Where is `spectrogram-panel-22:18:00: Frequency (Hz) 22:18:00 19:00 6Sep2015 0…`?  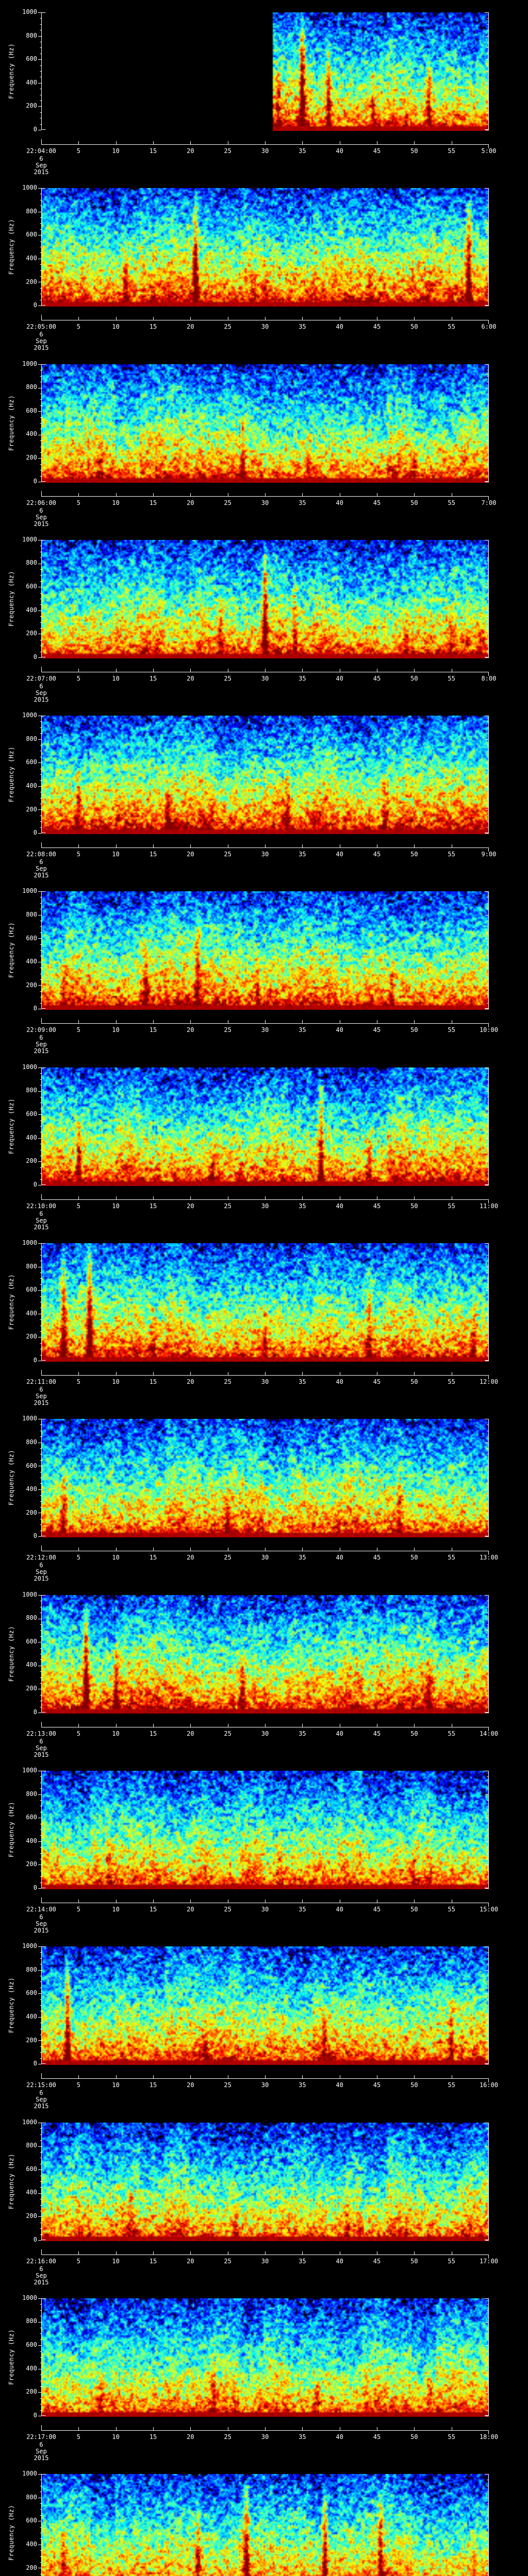 spectrogram-panel-22:18:00: Frequency (Hz) 22:18:00 19:00 6Sep2015 0… is located at coordinates (264, 2519).